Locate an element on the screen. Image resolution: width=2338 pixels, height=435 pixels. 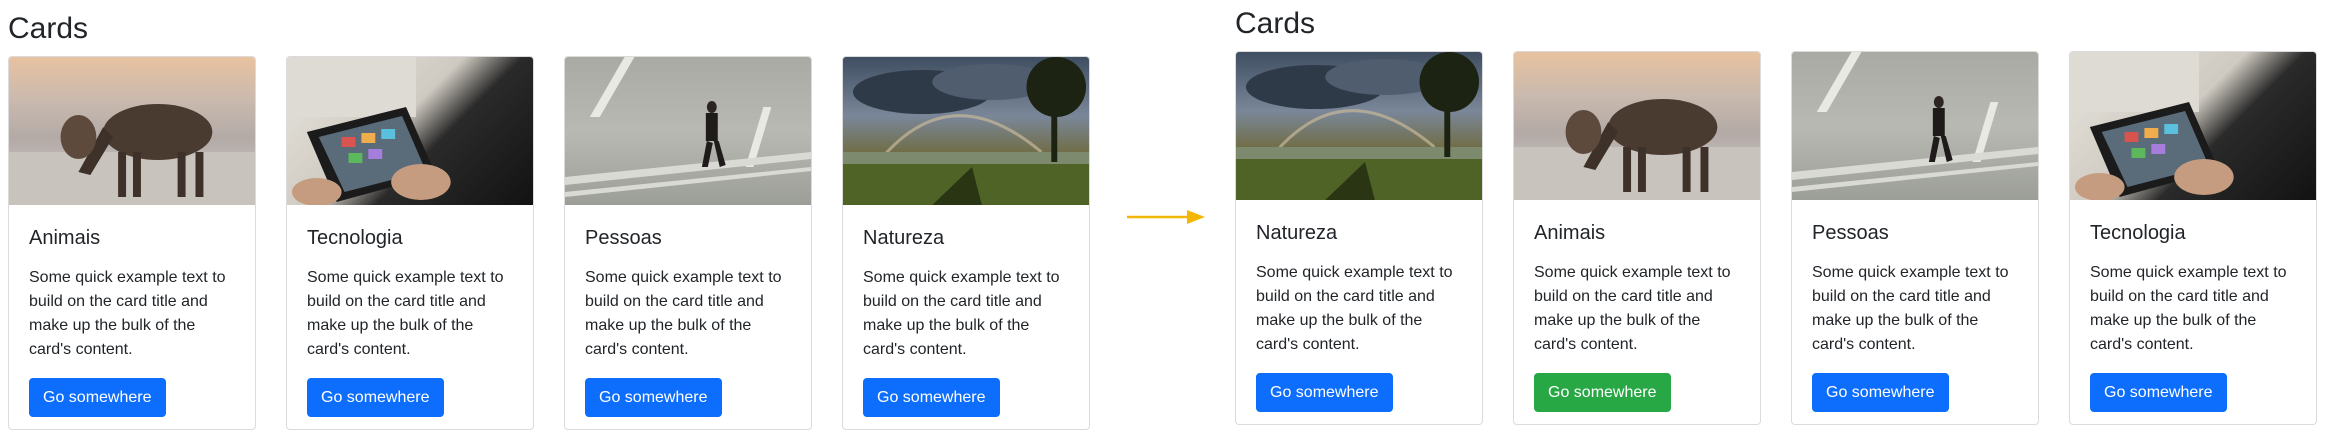
arrow-right-icon is located at coordinates (1166, 217).